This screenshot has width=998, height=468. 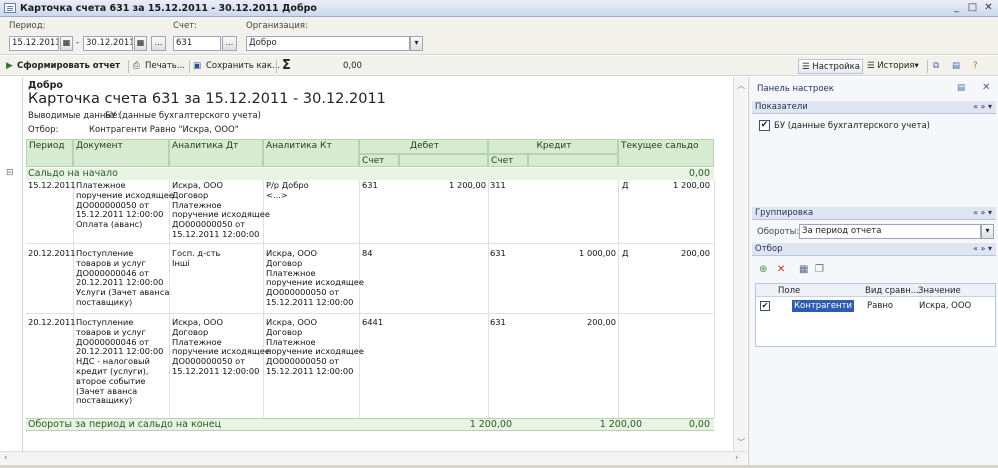 What do you see at coordinates (765, 306) in the screenshot?
I see `filter-row-checkbox: ✔` at bounding box center [765, 306].